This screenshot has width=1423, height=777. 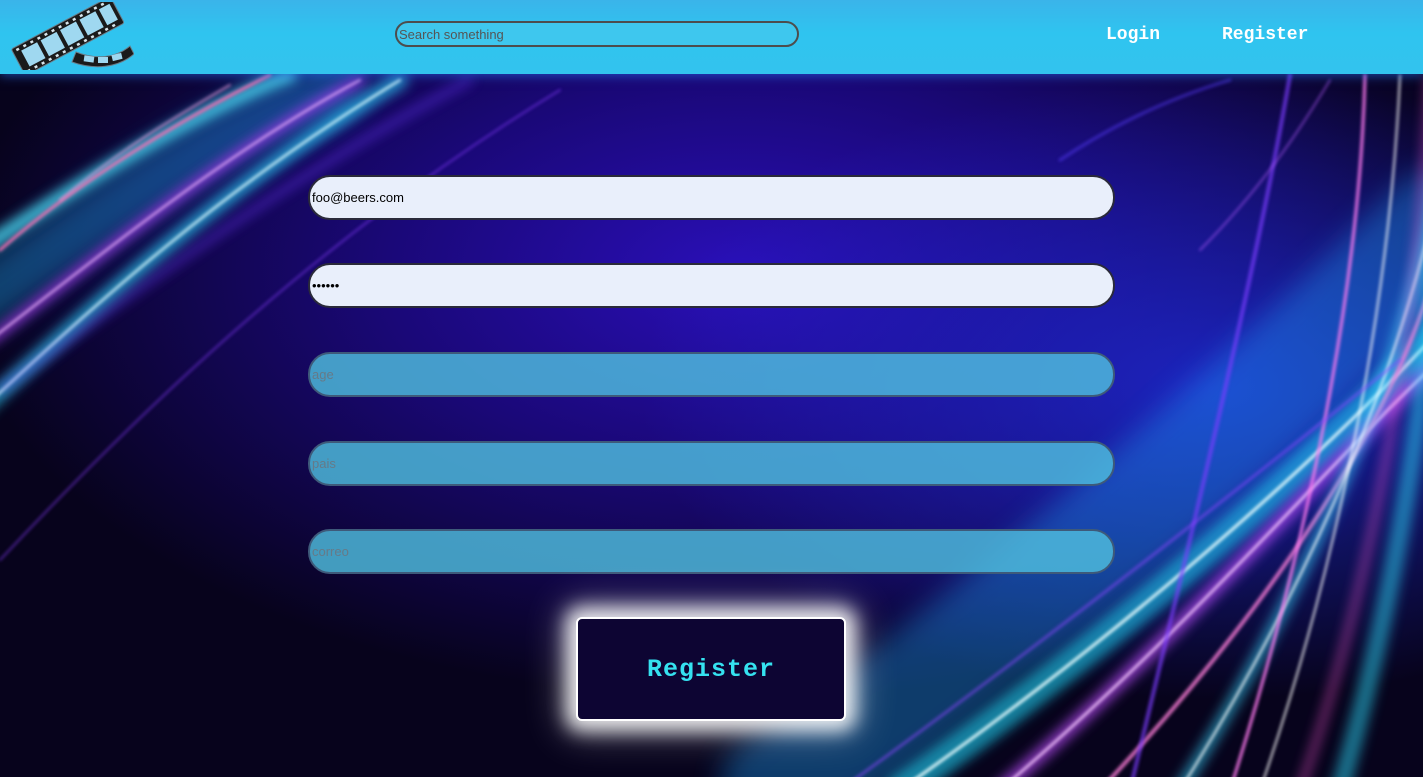 I want to click on password-field, so click(x=711, y=285).